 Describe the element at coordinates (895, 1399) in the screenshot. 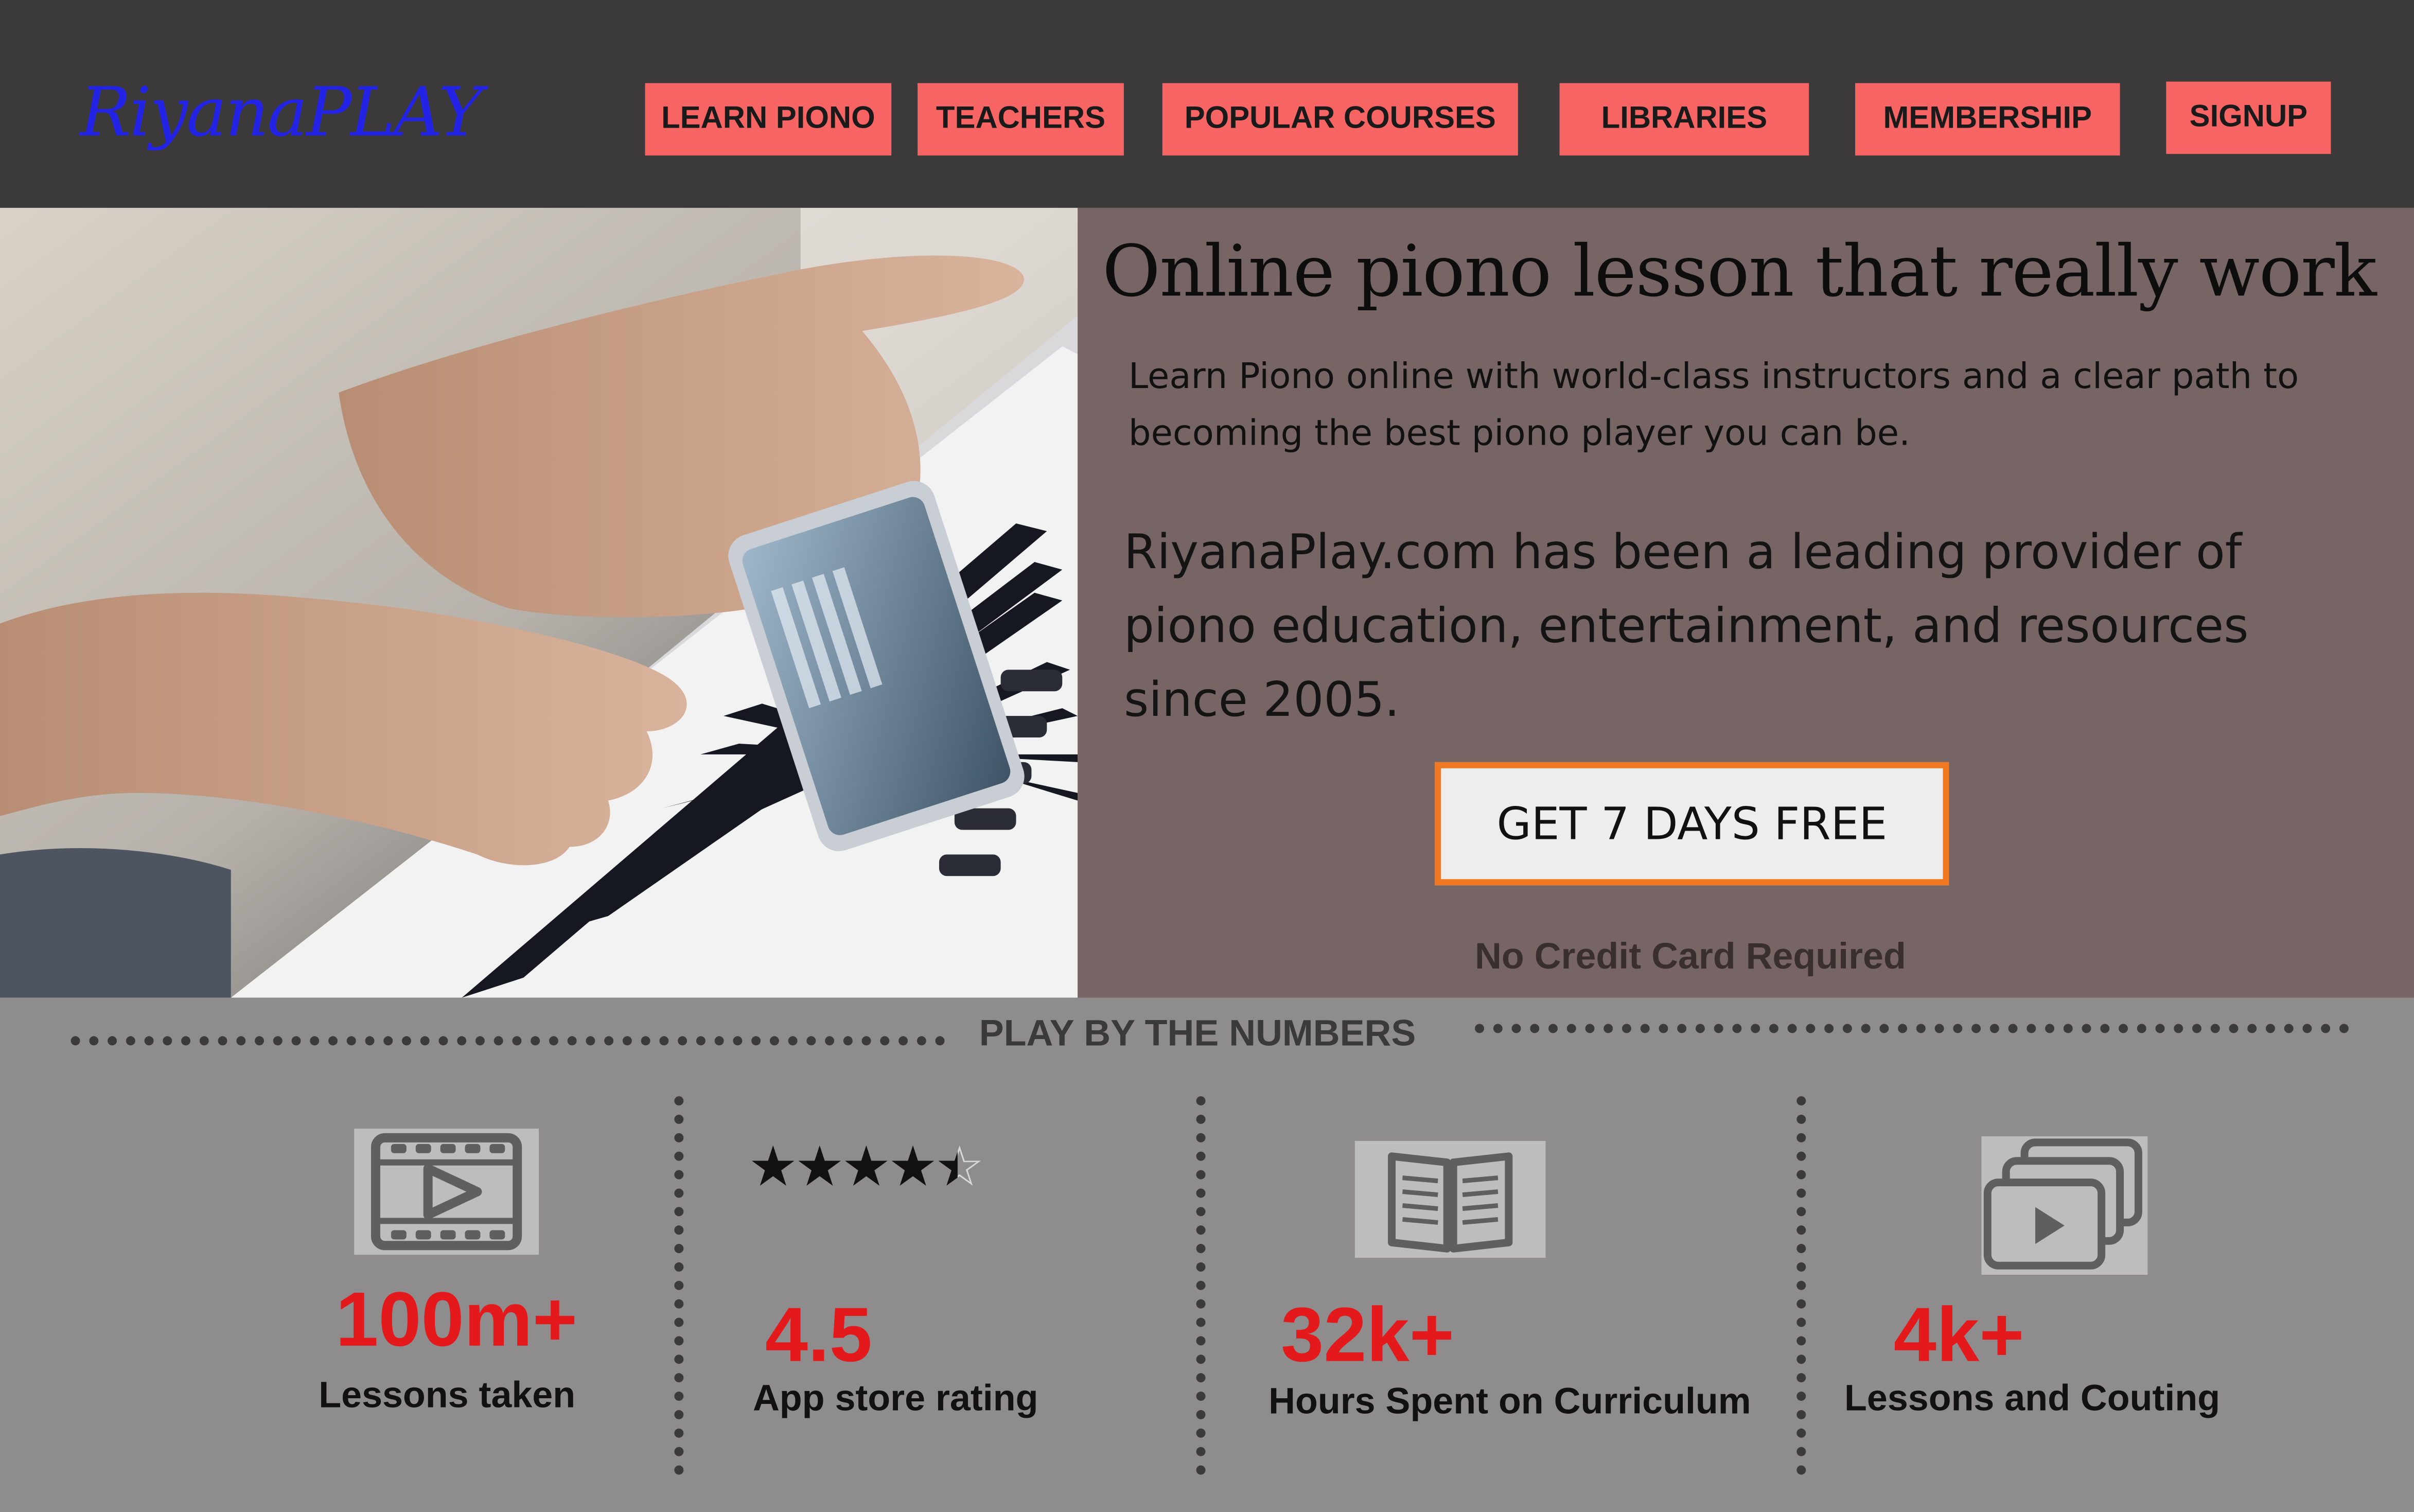

I see `stat-rating-label: App store rating` at that location.